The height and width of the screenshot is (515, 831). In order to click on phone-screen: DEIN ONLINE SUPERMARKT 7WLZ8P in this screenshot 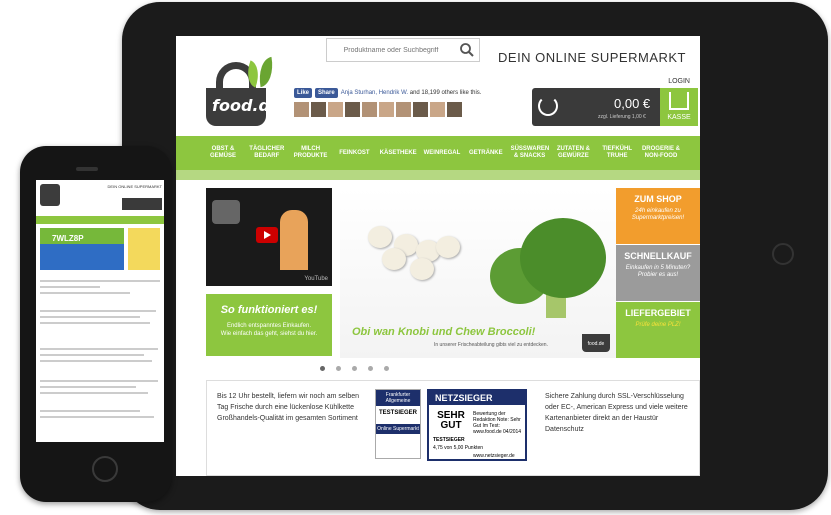, I will do `click(100, 311)`.